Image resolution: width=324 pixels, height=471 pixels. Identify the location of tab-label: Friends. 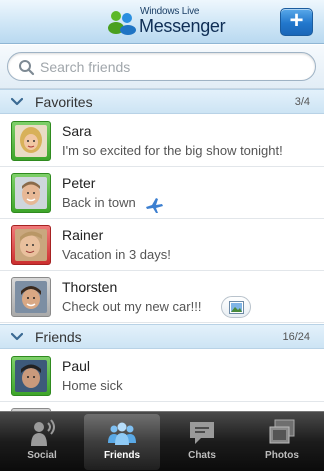
(122, 455).